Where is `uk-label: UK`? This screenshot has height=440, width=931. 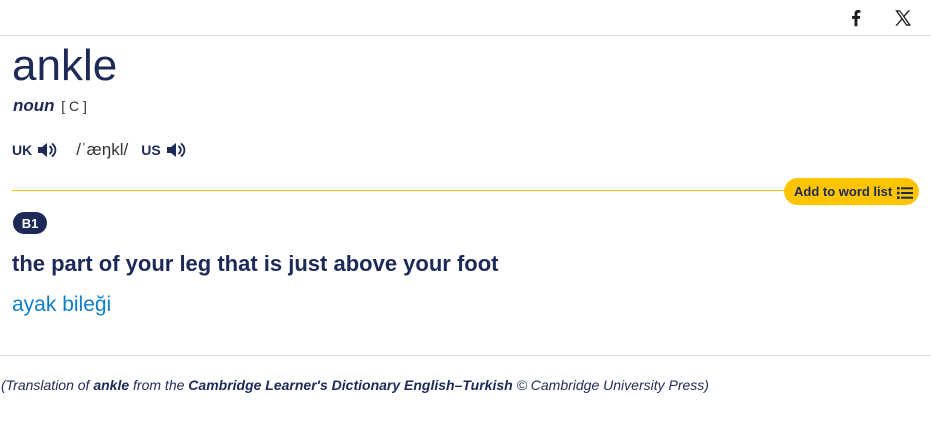
uk-label: UK is located at coordinates (22, 150).